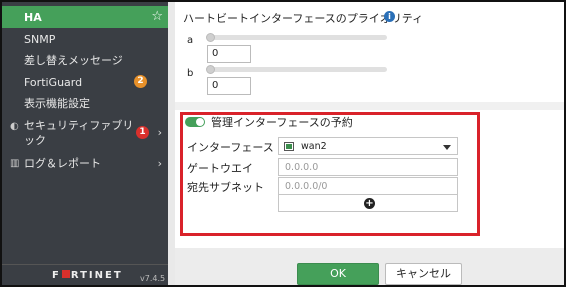  I want to click on sidebar-item-feature-visibility: 表示機能設定, so click(85, 103).